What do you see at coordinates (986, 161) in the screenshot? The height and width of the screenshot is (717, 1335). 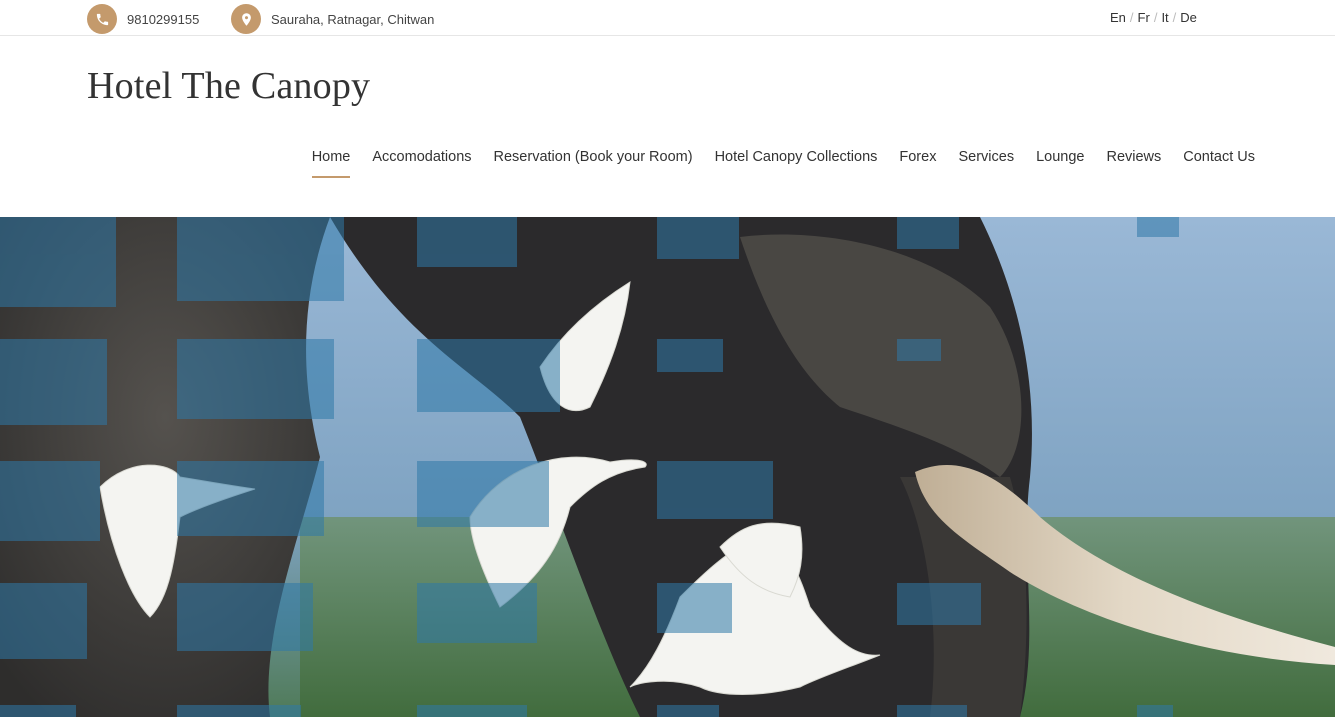 I see `nav-item-services: Services` at bounding box center [986, 161].